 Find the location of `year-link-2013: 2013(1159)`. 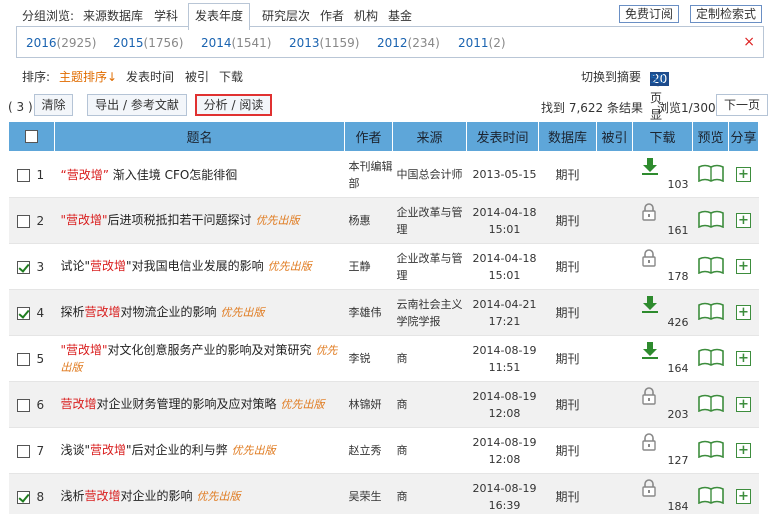

year-link-2013: 2013(1159) is located at coordinates (324, 43).